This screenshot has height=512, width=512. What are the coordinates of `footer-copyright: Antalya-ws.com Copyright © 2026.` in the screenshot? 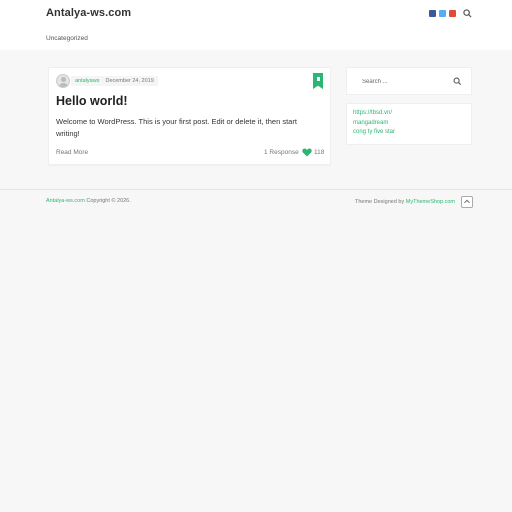 It's located at (88, 201).